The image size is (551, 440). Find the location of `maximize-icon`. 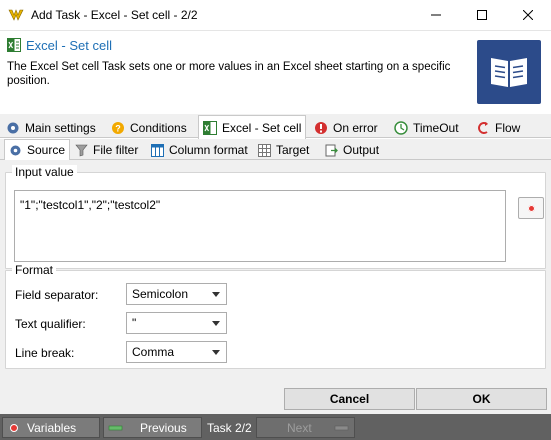

maximize-icon is located at coordinates (482, 15).